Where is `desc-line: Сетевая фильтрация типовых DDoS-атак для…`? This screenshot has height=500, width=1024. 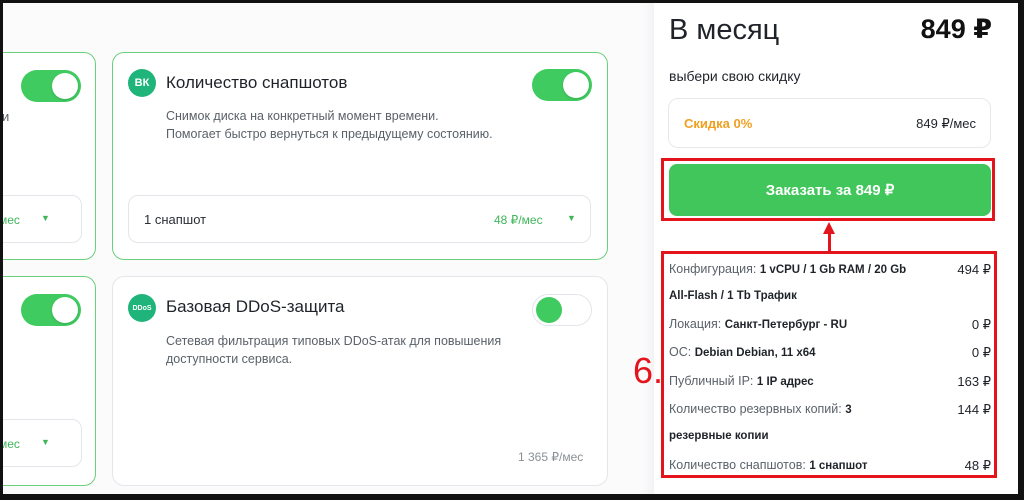
desc-line: Сетевая фильтрация типовых DDoS-атак для… is located at coordinates (334, 341).